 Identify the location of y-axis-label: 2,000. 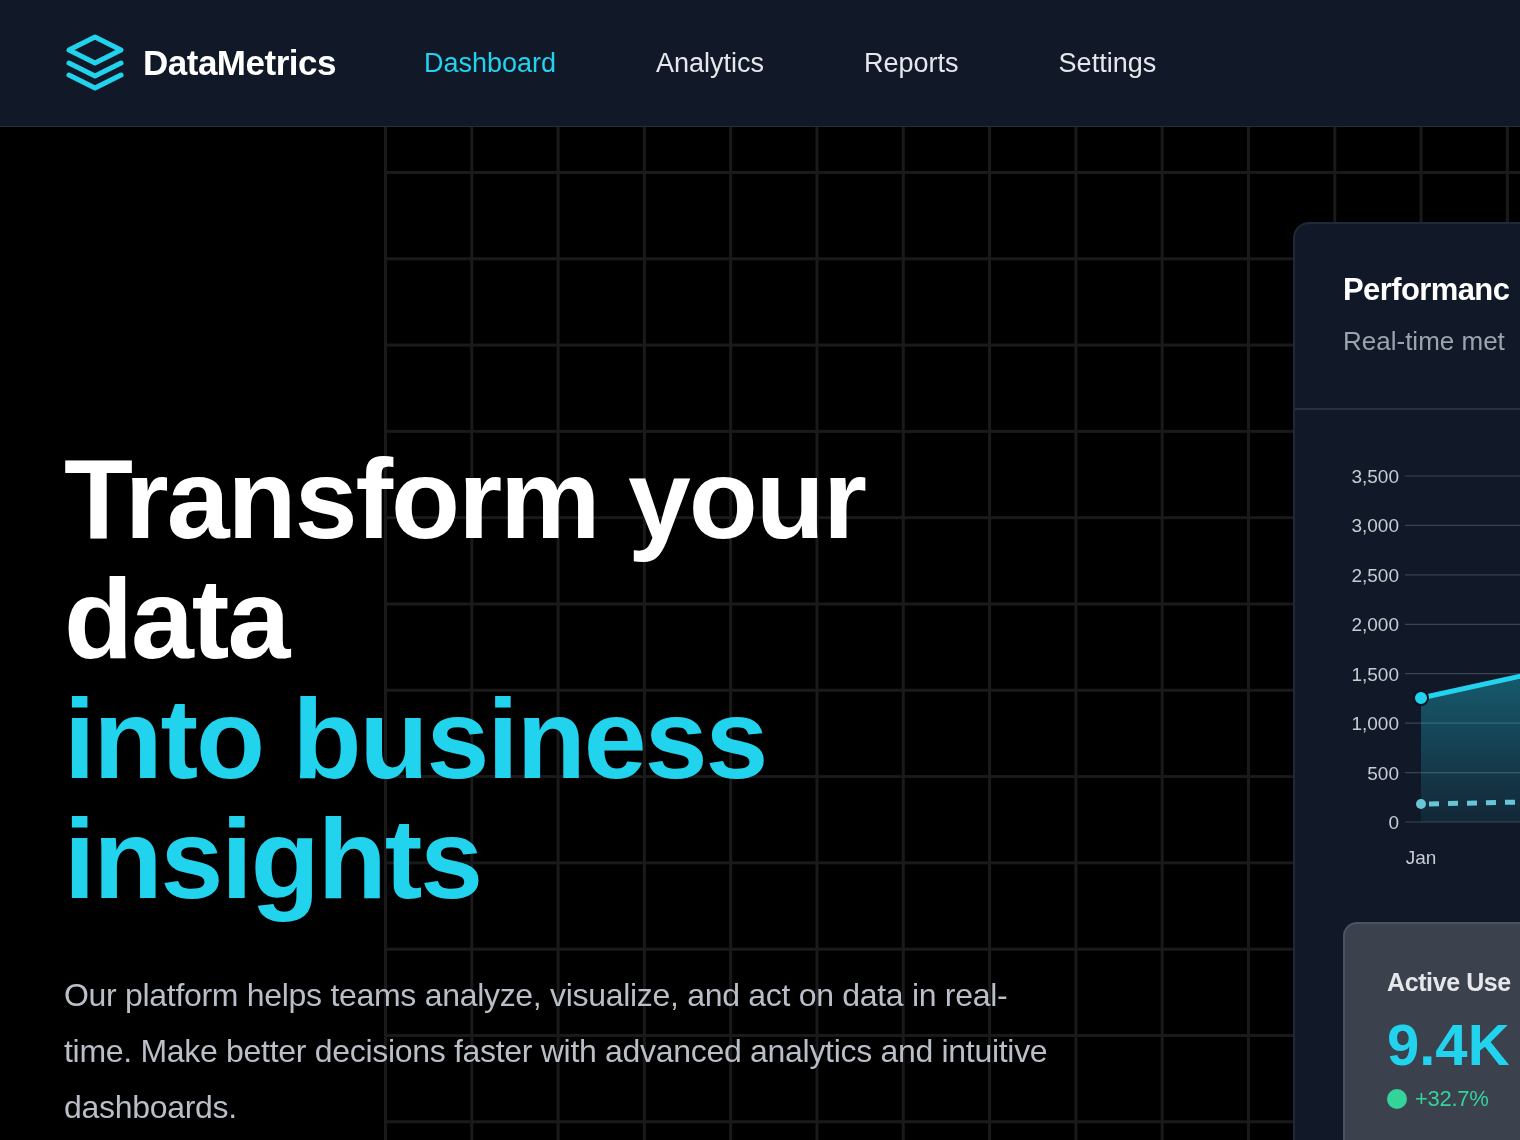
(1375, 625).